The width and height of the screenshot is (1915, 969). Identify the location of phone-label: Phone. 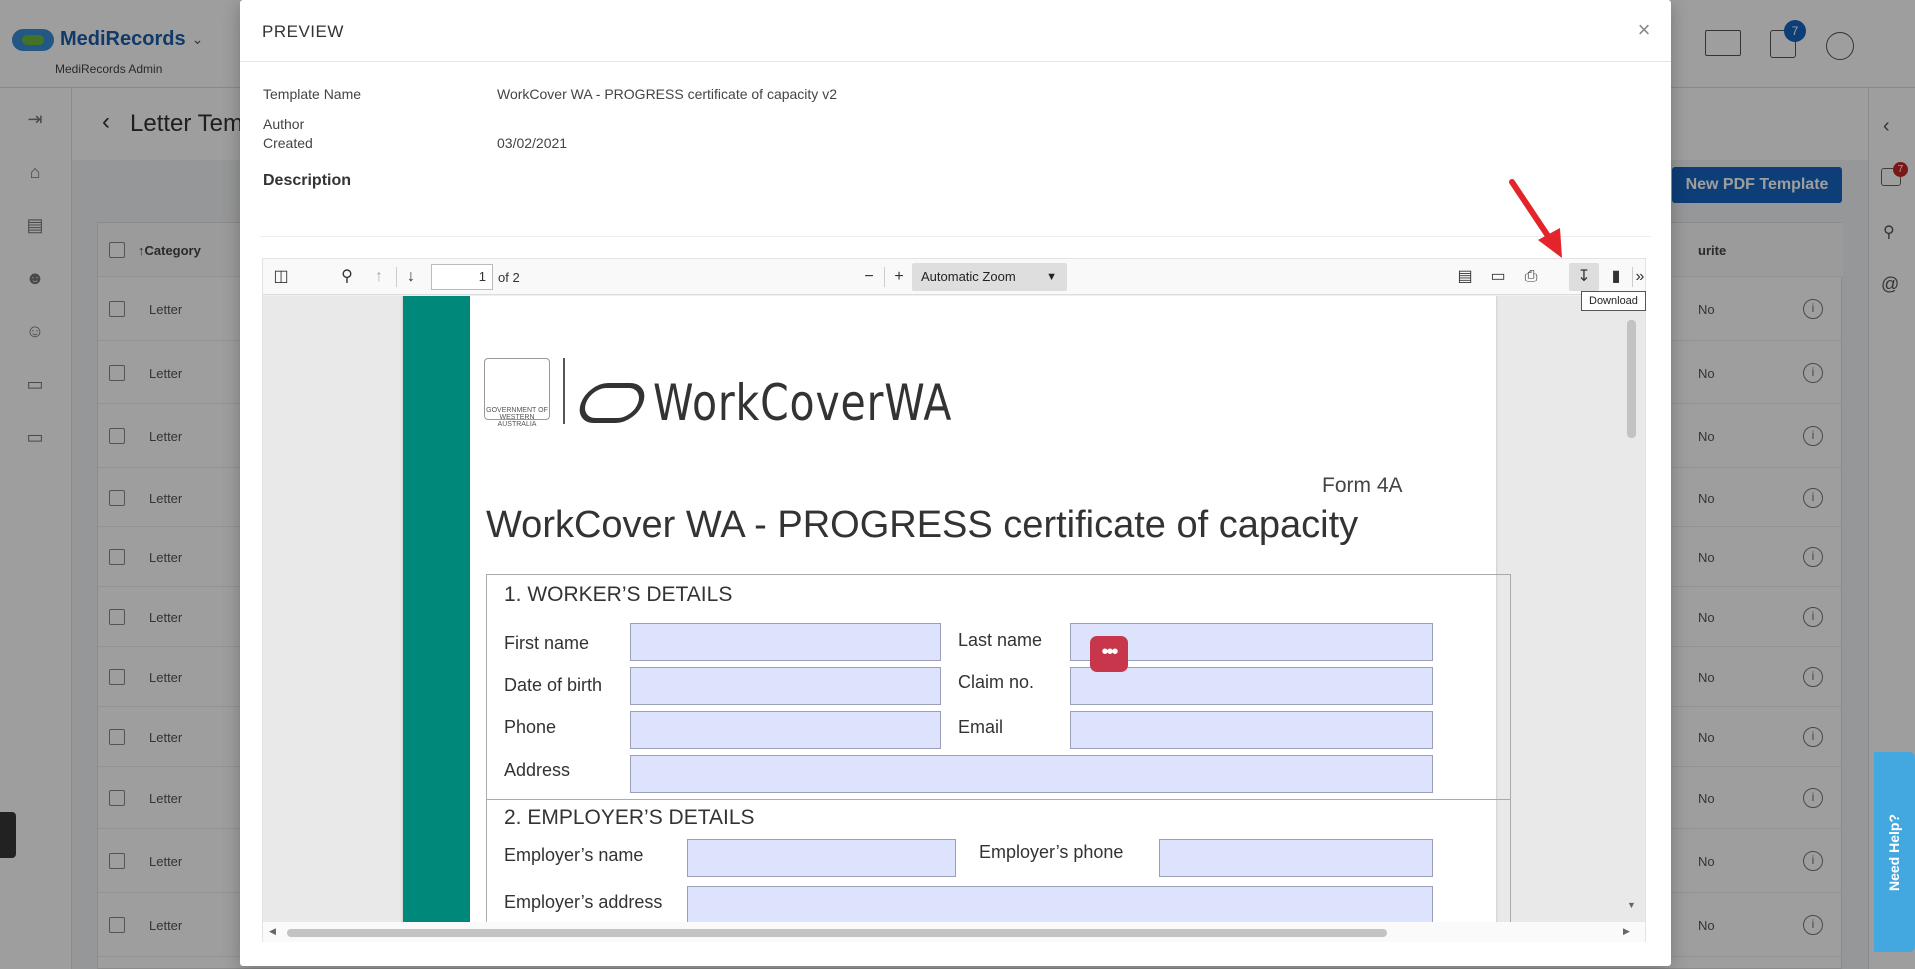
(530, 727).